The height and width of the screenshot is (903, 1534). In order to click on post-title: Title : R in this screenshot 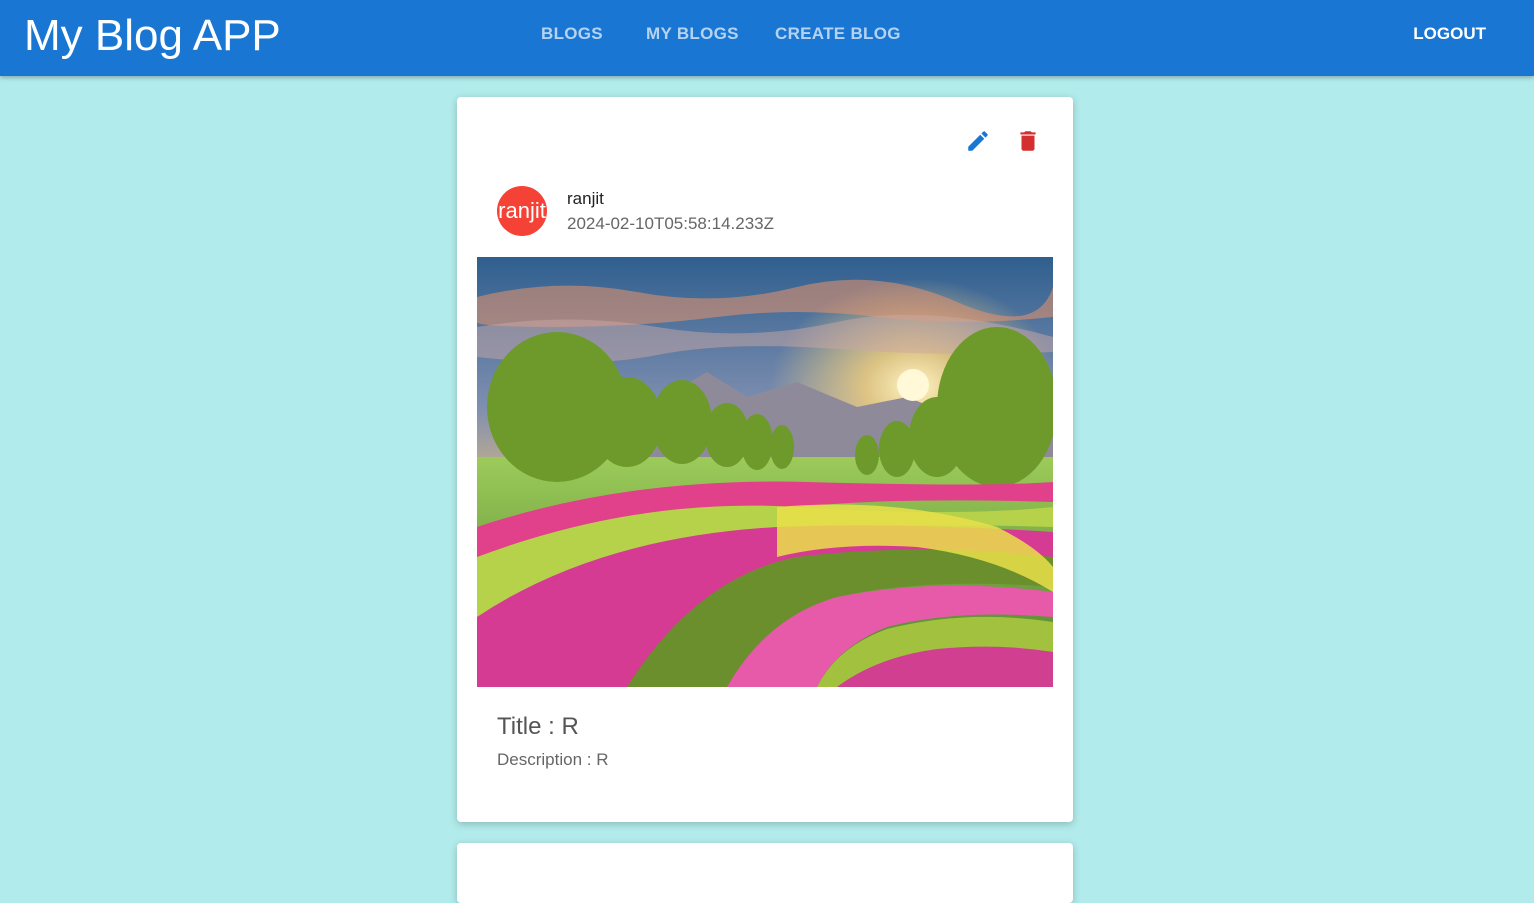, I will do `click(538, 726)`.